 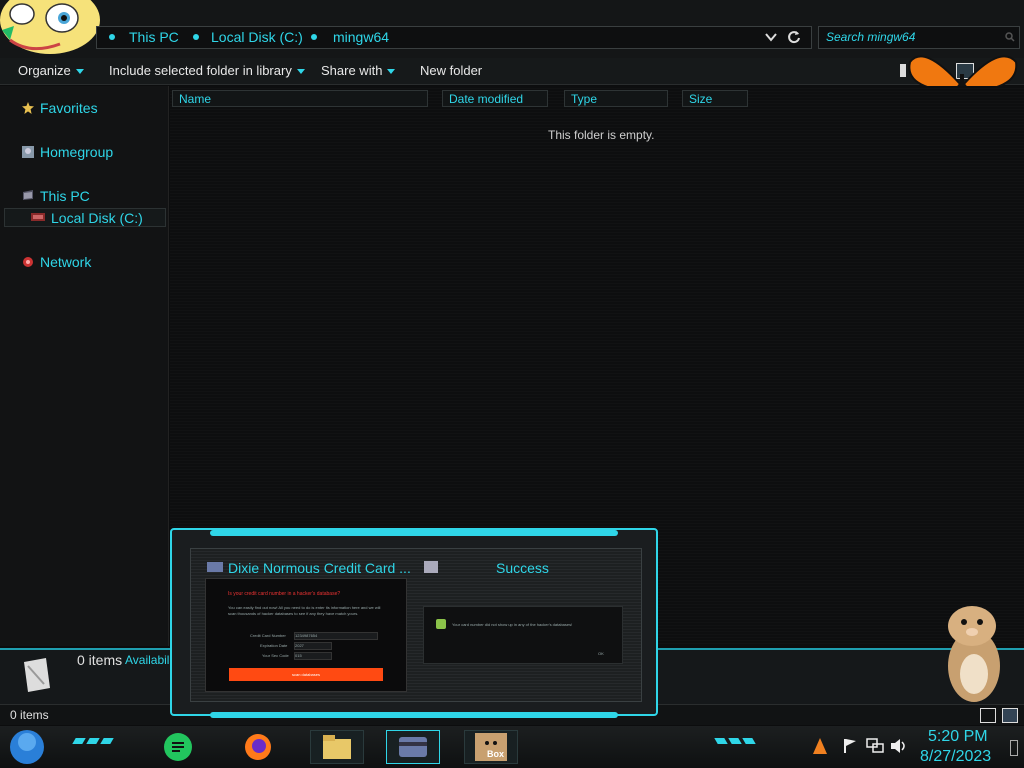 I want to click on taskbar-accent-left, so click(x=93, y=742).